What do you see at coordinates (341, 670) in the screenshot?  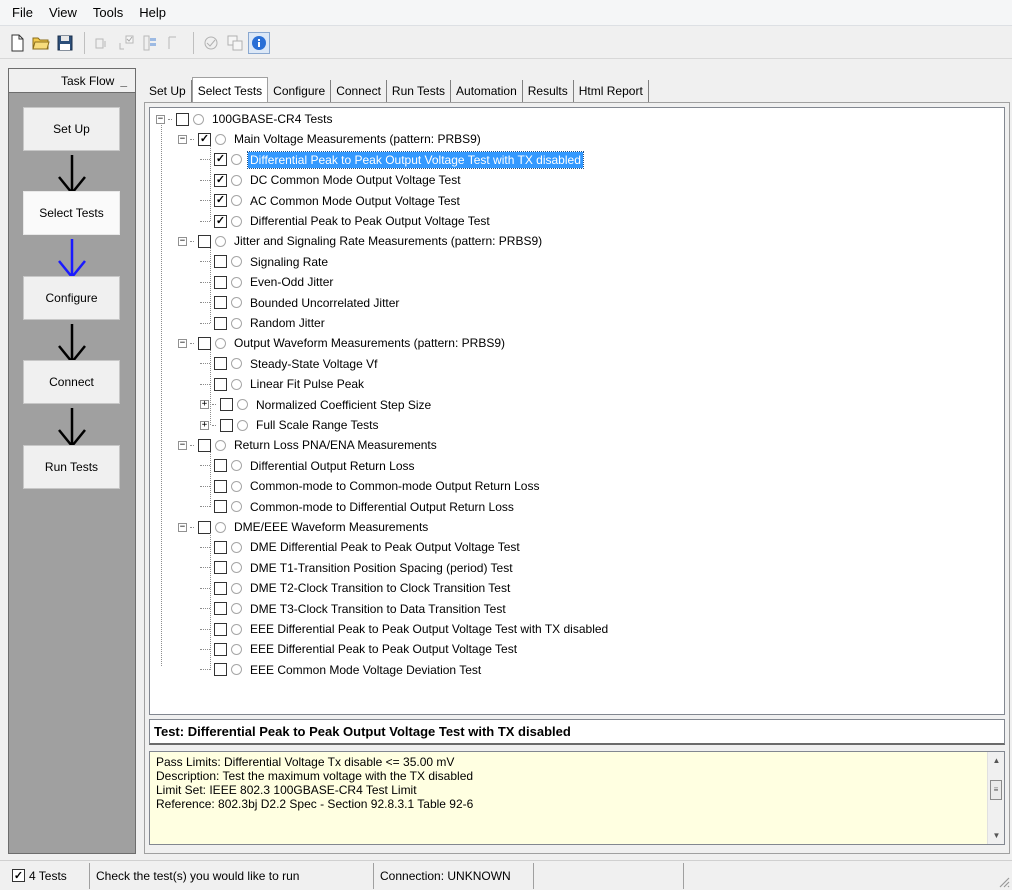 I see `tree-item-eee-common-mode-voltage-deviation-test: EEE Common Mode Voltage Deviation Test` at bounding box center [341, 670].